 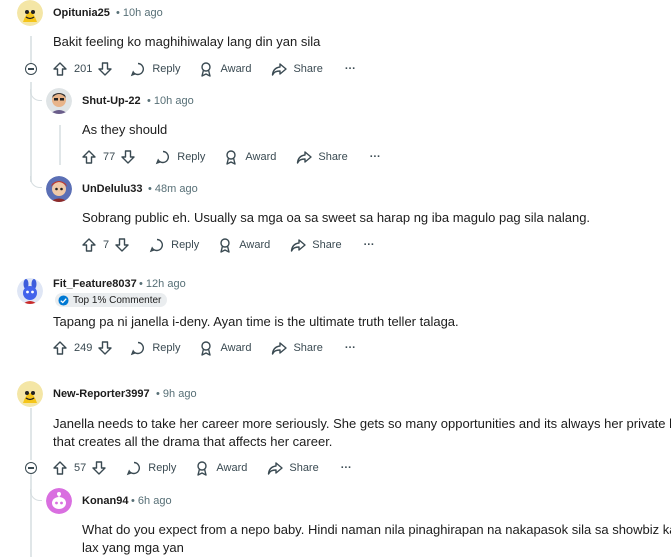 I want to click on vote-count: 77, so click(x=109, y=157).